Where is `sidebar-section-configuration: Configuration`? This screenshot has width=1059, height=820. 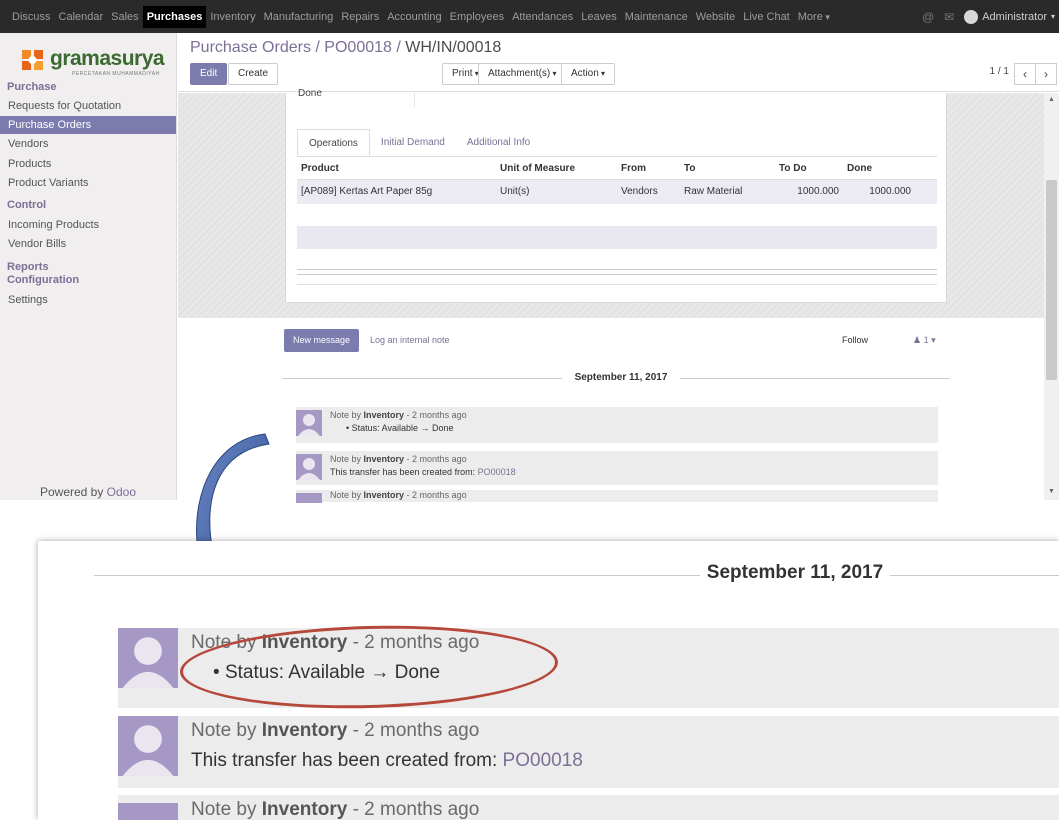
sidebar-section-configuration: Configuration is located at coordinates (43, 280).